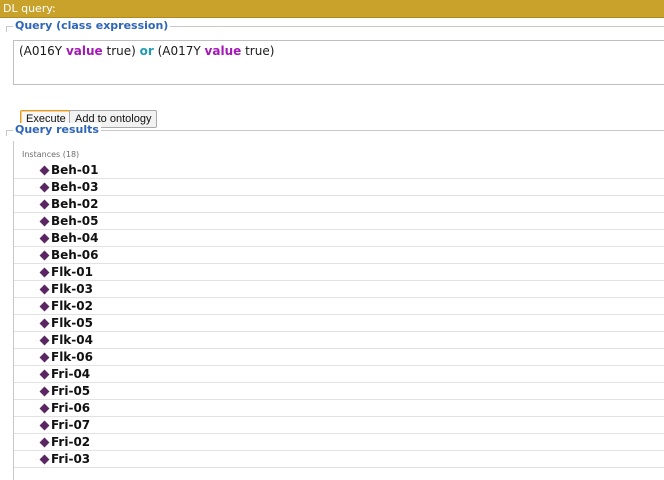 The width and height of the screenshot is (664, 480). I want to click on instance-row: Flk-04, so click(339, 340).